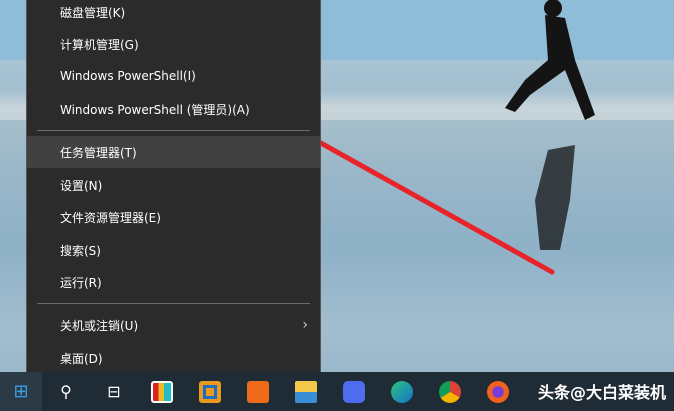 This screenshot has height=411, width=674. Describe the element at coordinates (155, 109) in the screenshot. I see `menu-item-label: Windows PowerShell (管理员)(A)` at that location.